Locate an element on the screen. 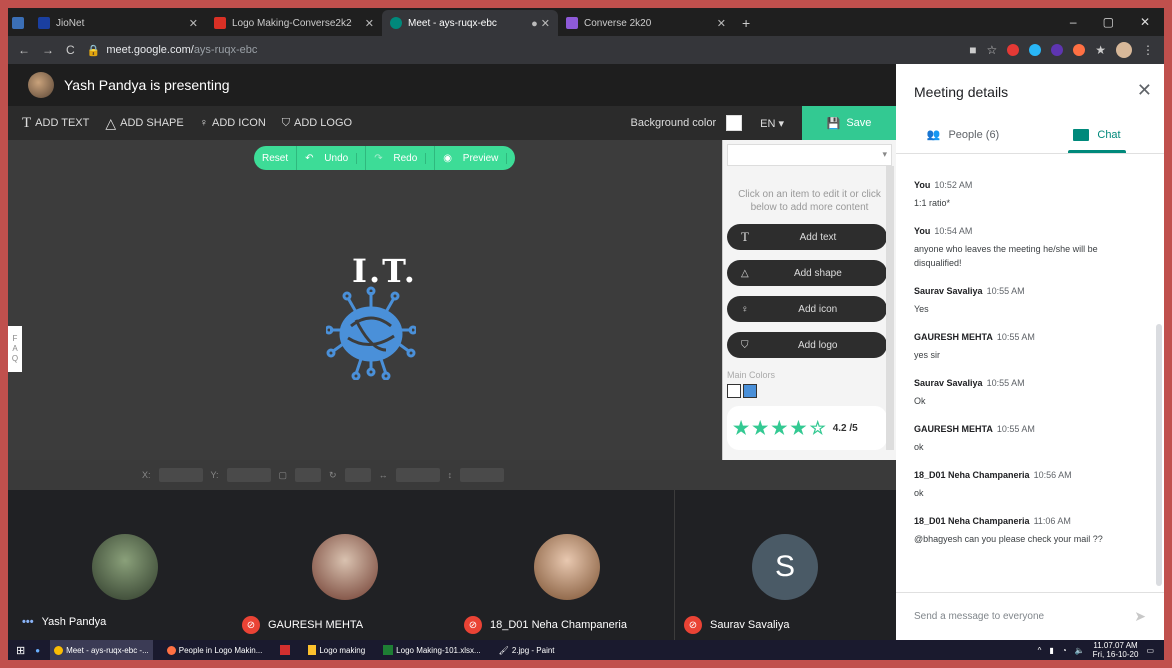 This screenshot has width=1172, height=668. add-text-button: T ADD TEXT is located at coordinates (55, 123).